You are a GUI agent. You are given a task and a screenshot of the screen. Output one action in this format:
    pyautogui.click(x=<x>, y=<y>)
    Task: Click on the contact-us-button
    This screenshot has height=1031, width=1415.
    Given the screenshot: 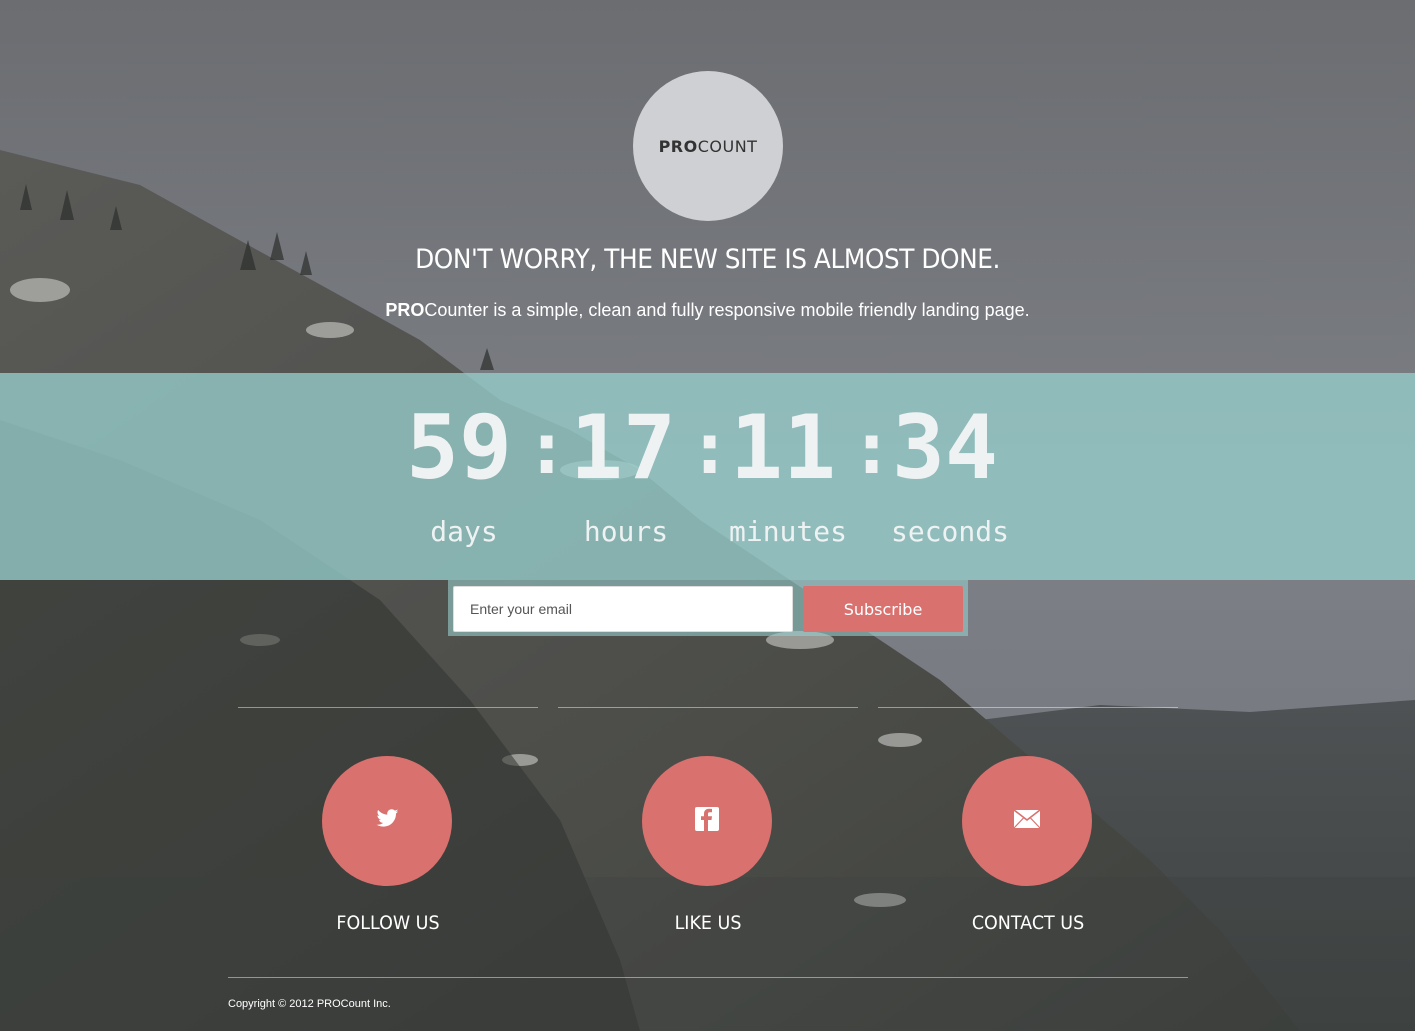 What is the action you would take?
    pyautogui.click(x=1027, y=821)
    